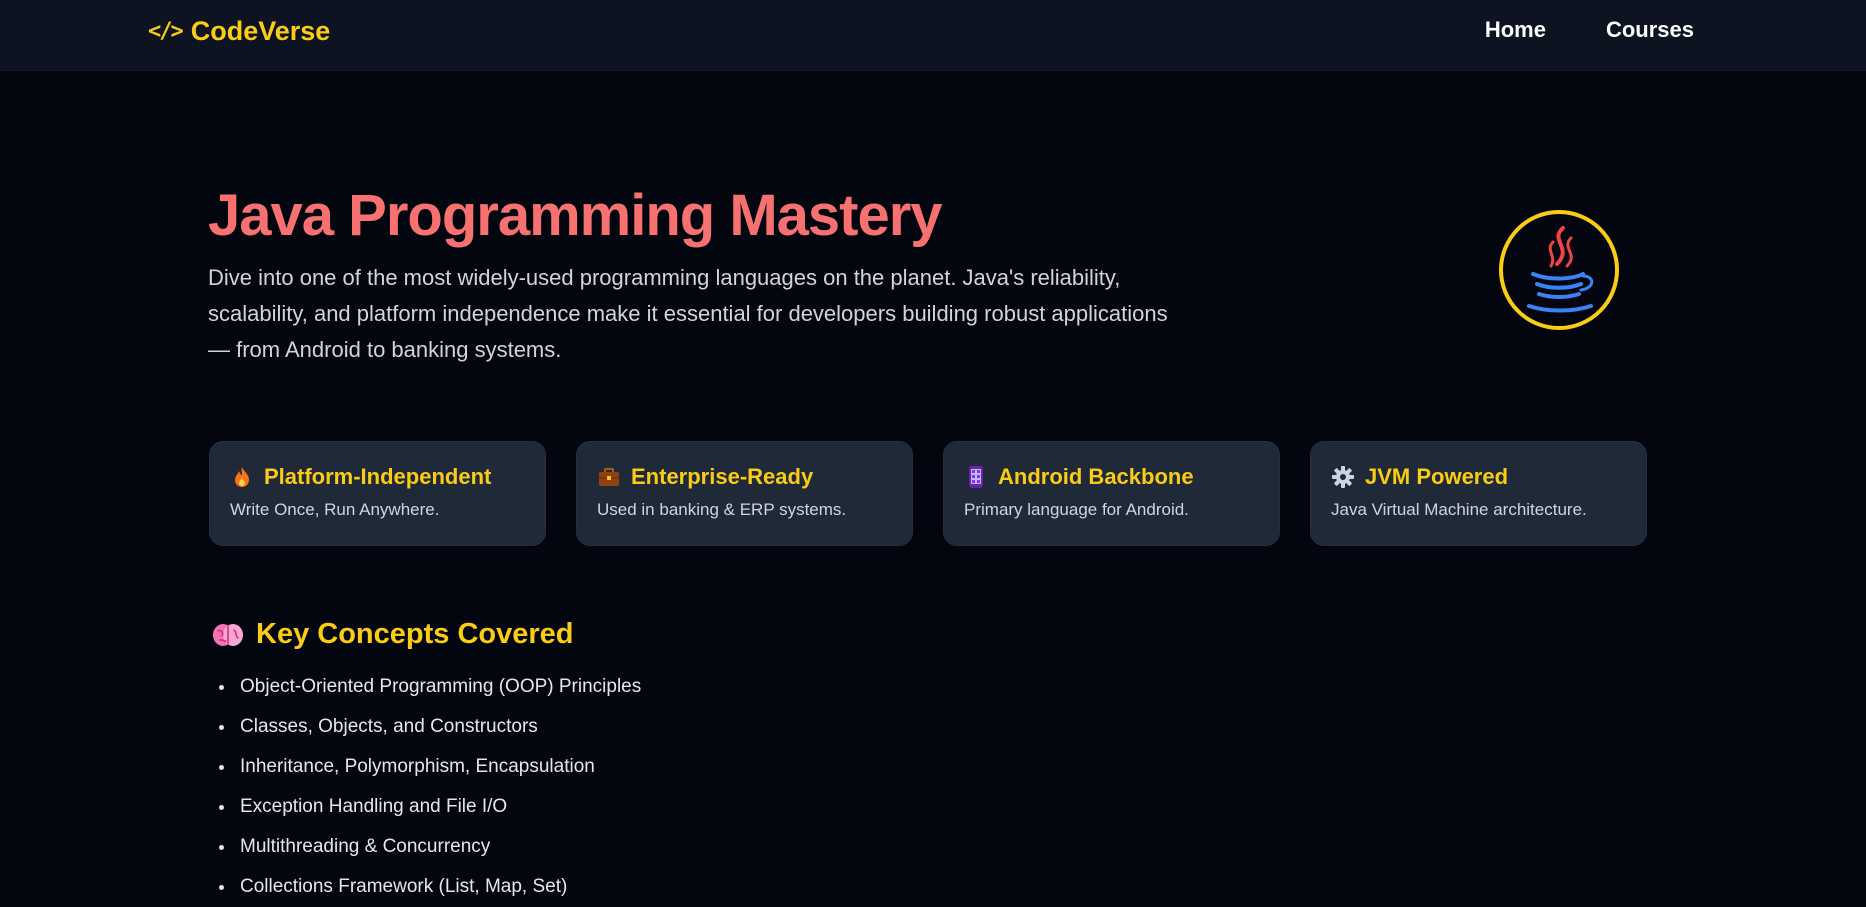 This screenshot has height=907, width=1866. I want to click on list-item: Multithreading & Concurrency, so click(438, 847).